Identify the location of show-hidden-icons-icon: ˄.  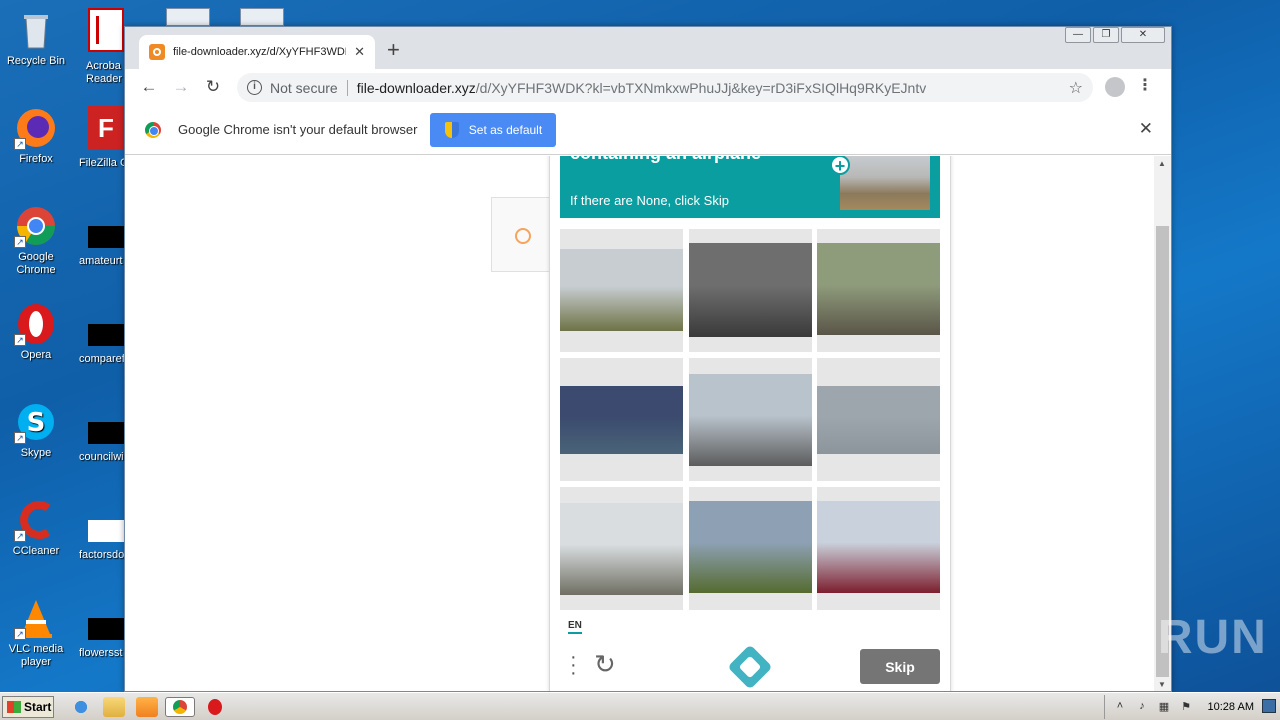
(1120, 707).